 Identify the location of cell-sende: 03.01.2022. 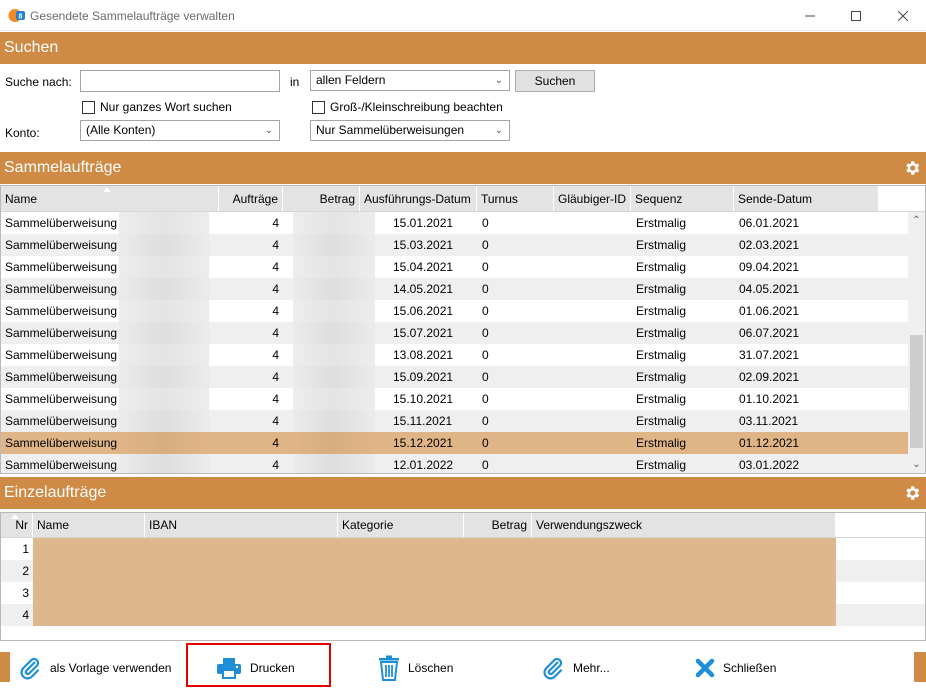
(769, 465).